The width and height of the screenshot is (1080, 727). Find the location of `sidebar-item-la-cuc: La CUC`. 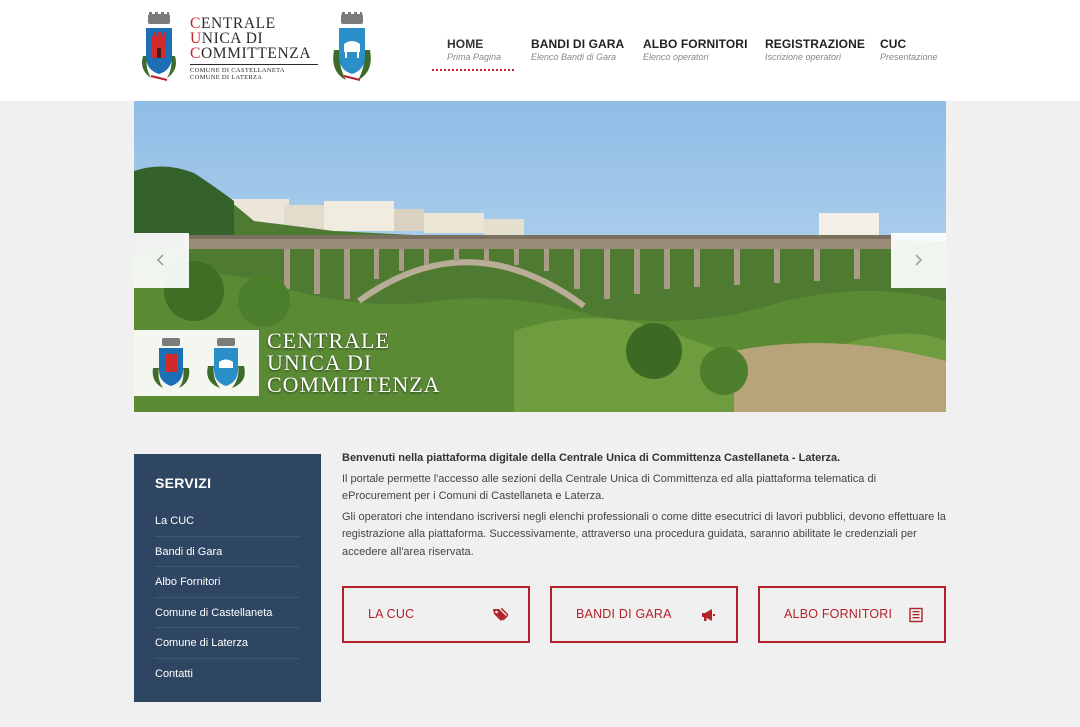

sidebar-item-la-cuc: La CUC is located at coordinates (227, 521).